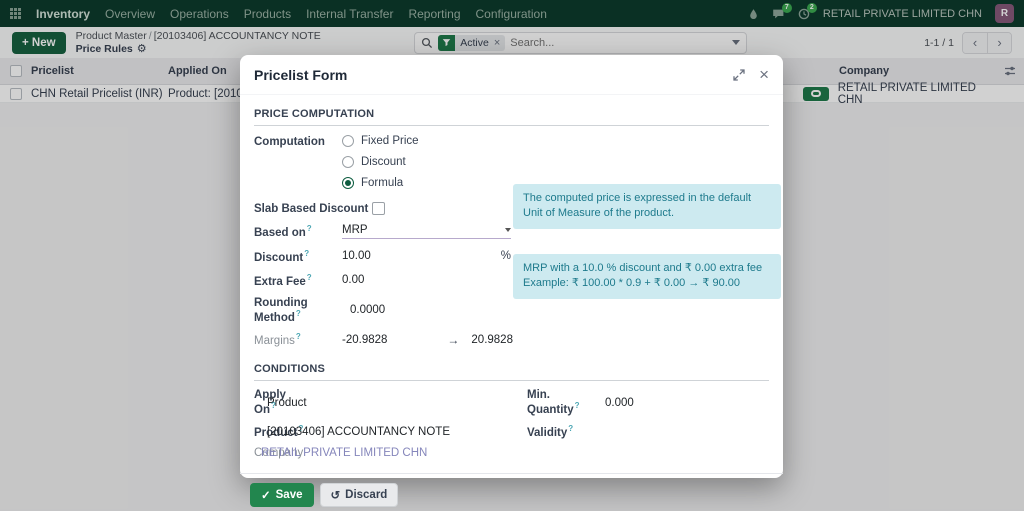 The height and width of the screenshot is (511, 1024). Describe the element at coordinates (577, 405) in the screenshot. I see `min-quantity-help-icon: ?` at that location.